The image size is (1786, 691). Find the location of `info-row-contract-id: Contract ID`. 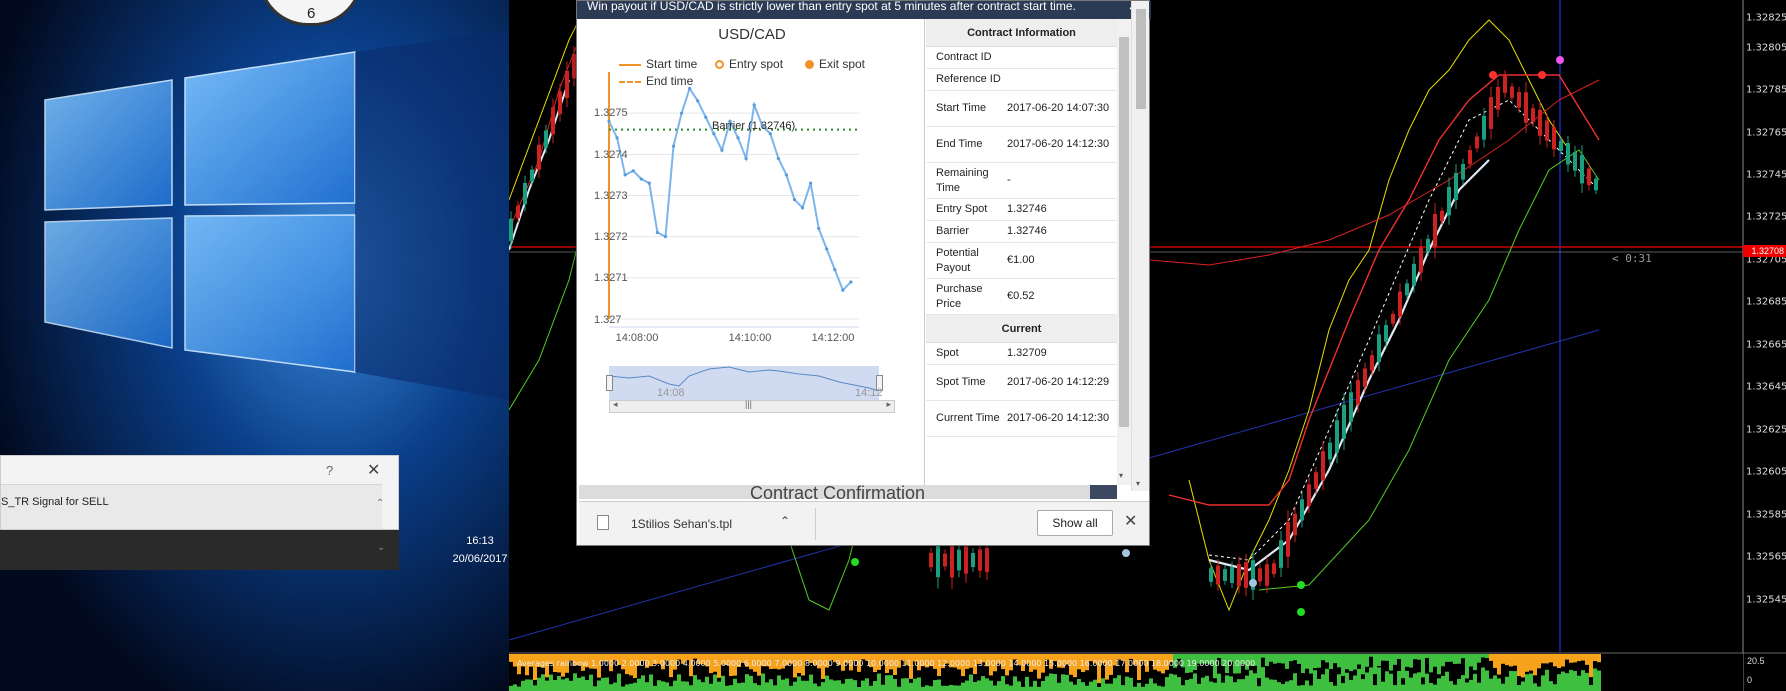

info-row-contract-id: Contract ID is located at coordinates (1021, 58).